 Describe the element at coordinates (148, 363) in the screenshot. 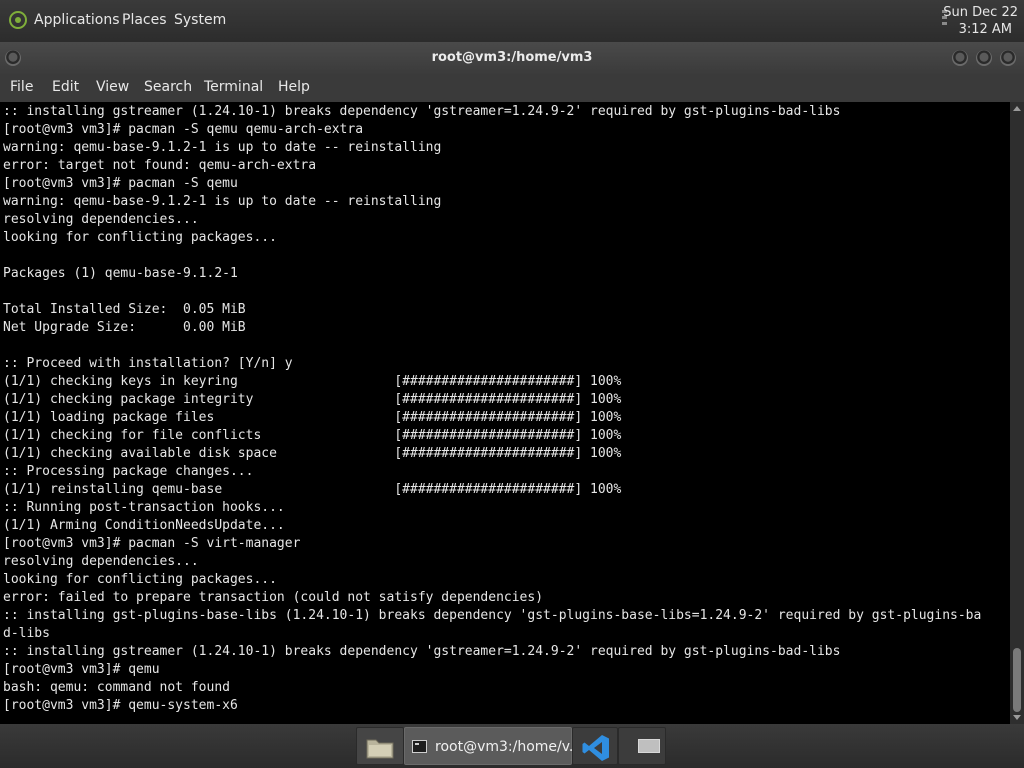

I see `terminal-line: :: Proceed with installation? [Y/n] y` at that location.